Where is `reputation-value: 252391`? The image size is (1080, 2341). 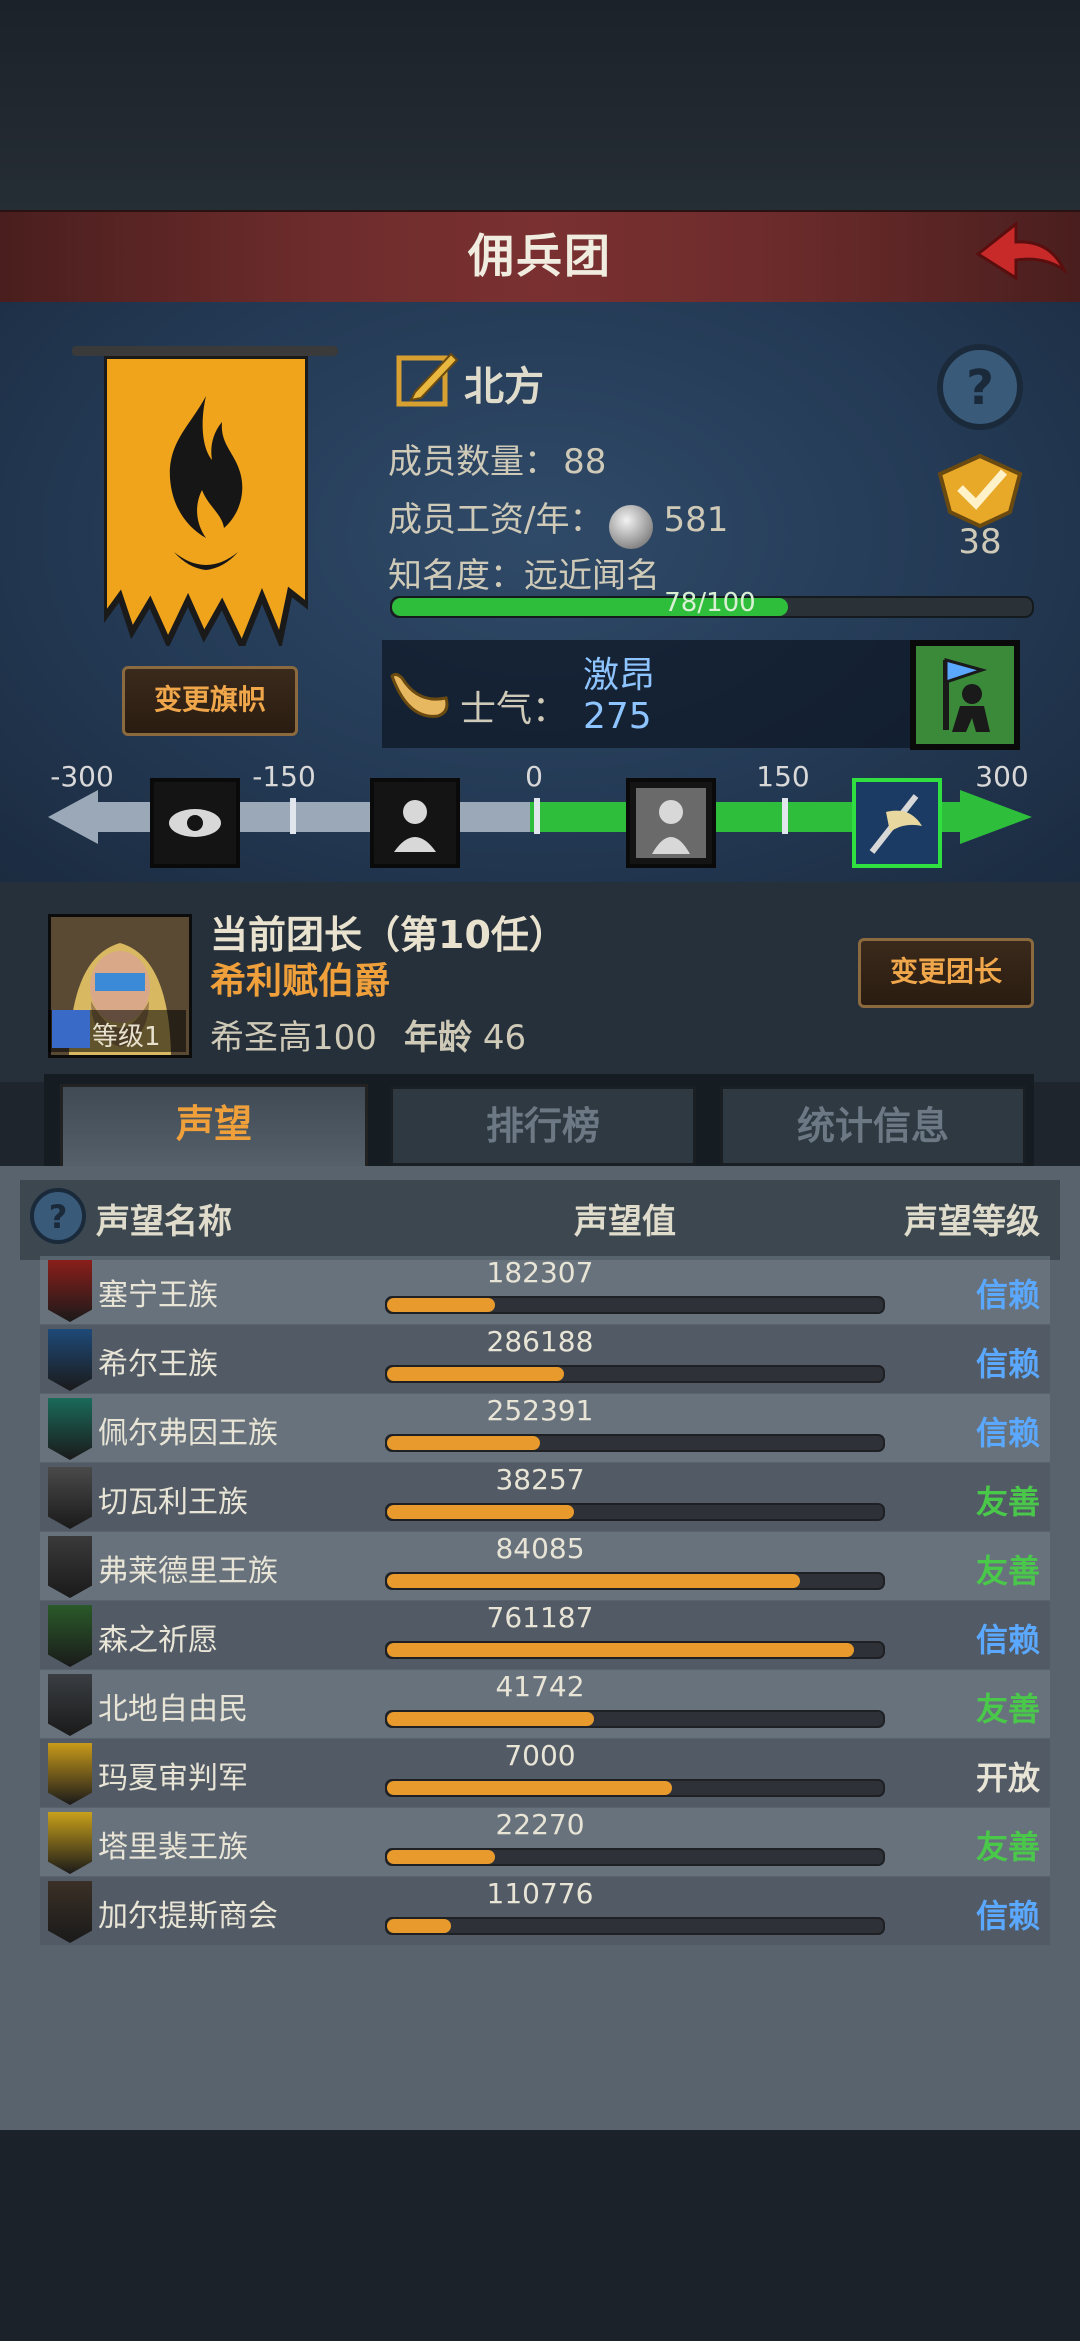
reputation-value: 252391 is located at coordinates (540, 1410).